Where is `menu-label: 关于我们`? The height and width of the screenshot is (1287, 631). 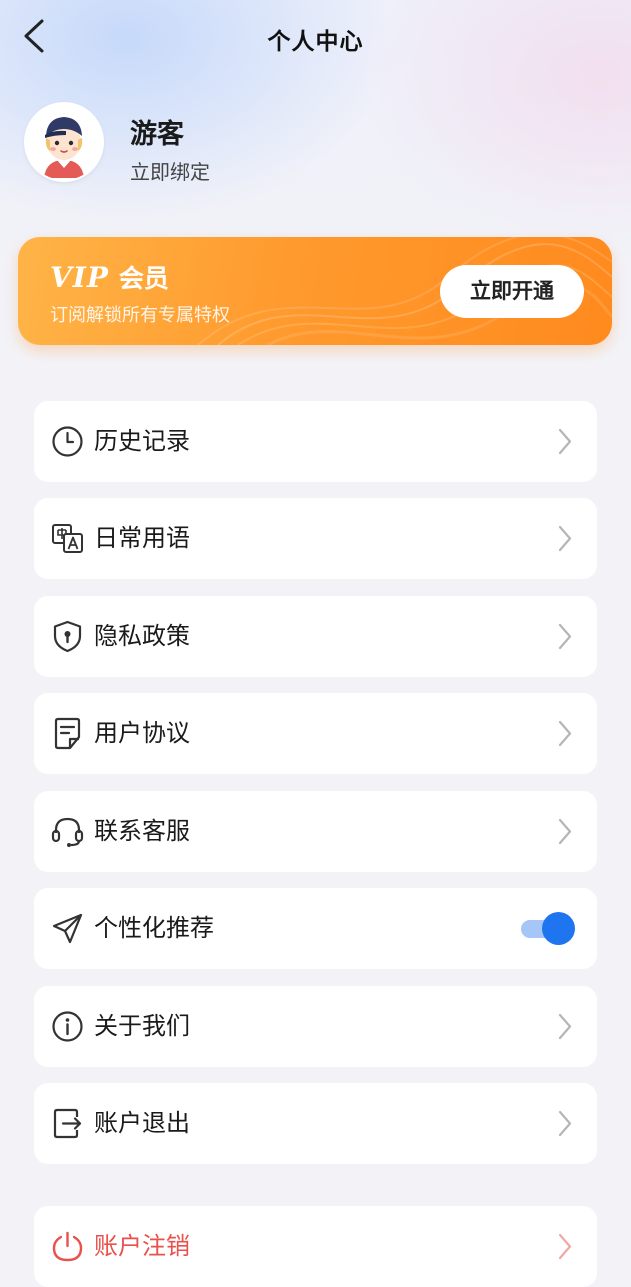 menu-label: 关于我们 is located at coordinates (142, 1026).